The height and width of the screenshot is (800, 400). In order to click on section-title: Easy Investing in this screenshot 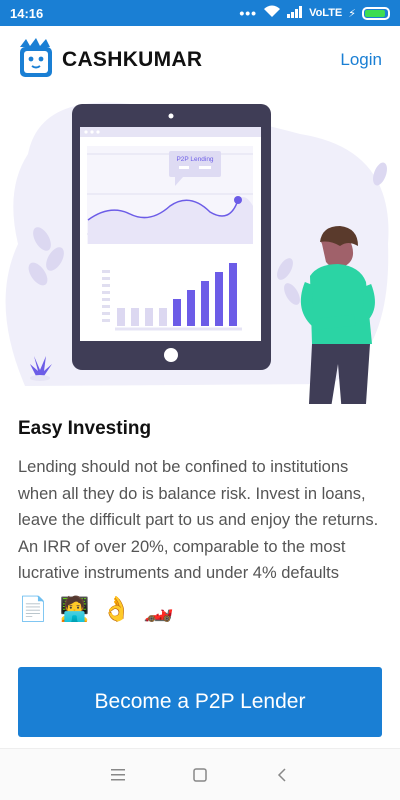, I will do `click(85, 428)`.